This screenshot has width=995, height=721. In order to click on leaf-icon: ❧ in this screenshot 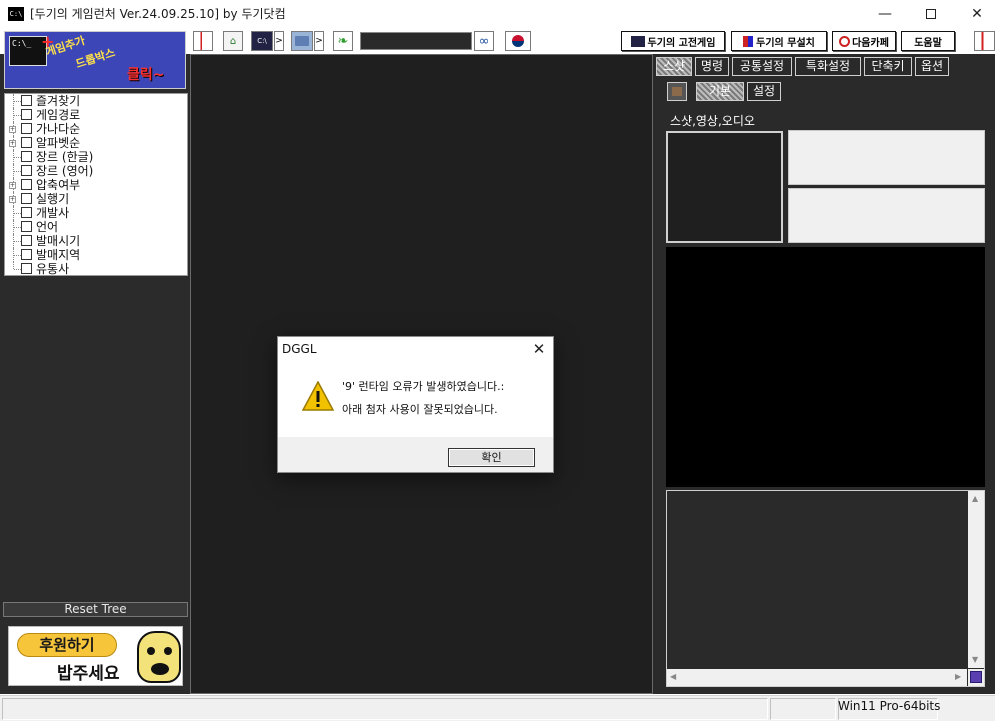, I will do `click(343, 41)`.